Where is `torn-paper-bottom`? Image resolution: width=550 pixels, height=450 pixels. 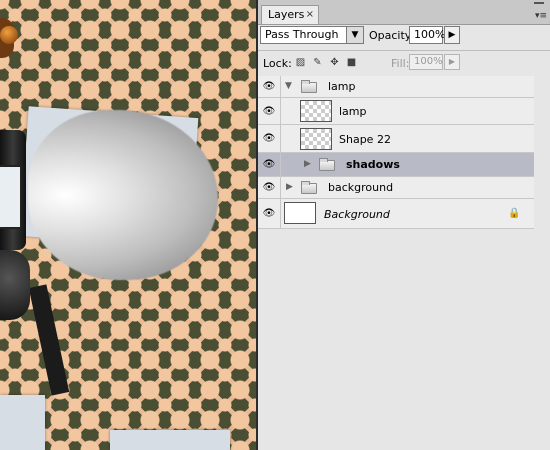
torn-paper-bottom is located at coordinates (22, 422).